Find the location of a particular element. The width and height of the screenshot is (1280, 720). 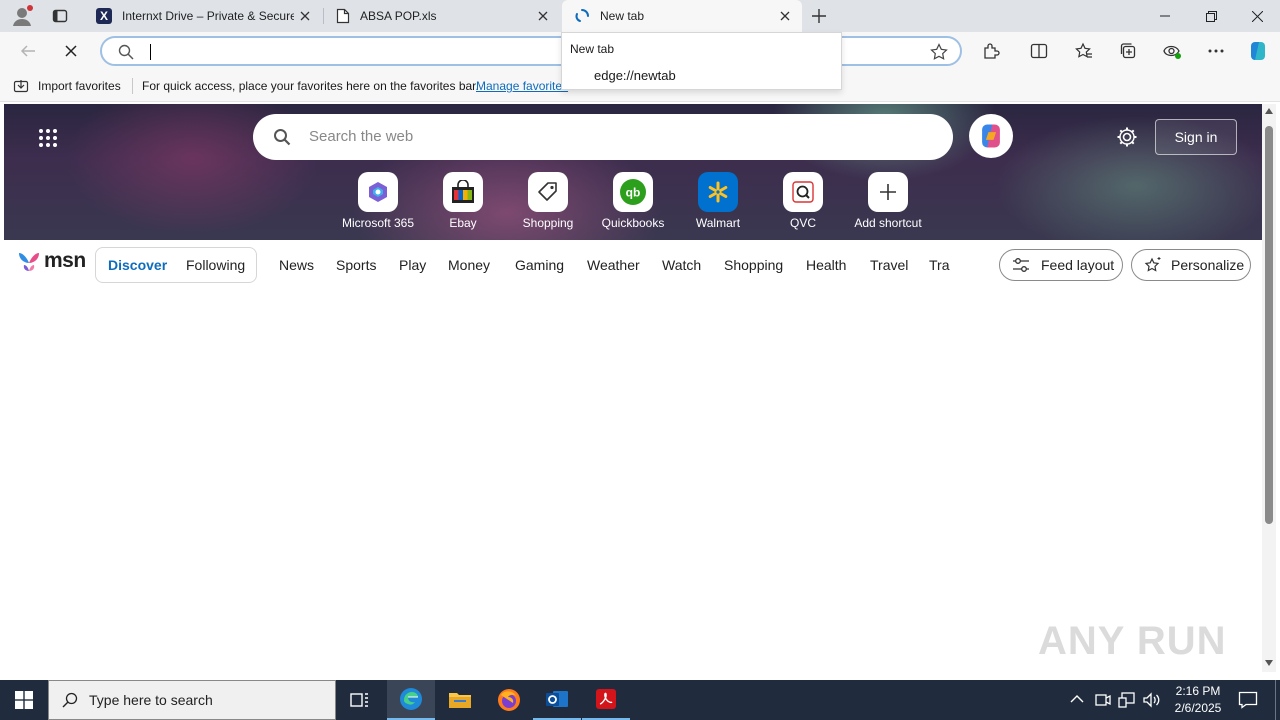

shortcut-ebay: Ebay is located at coordinates (463, 201).